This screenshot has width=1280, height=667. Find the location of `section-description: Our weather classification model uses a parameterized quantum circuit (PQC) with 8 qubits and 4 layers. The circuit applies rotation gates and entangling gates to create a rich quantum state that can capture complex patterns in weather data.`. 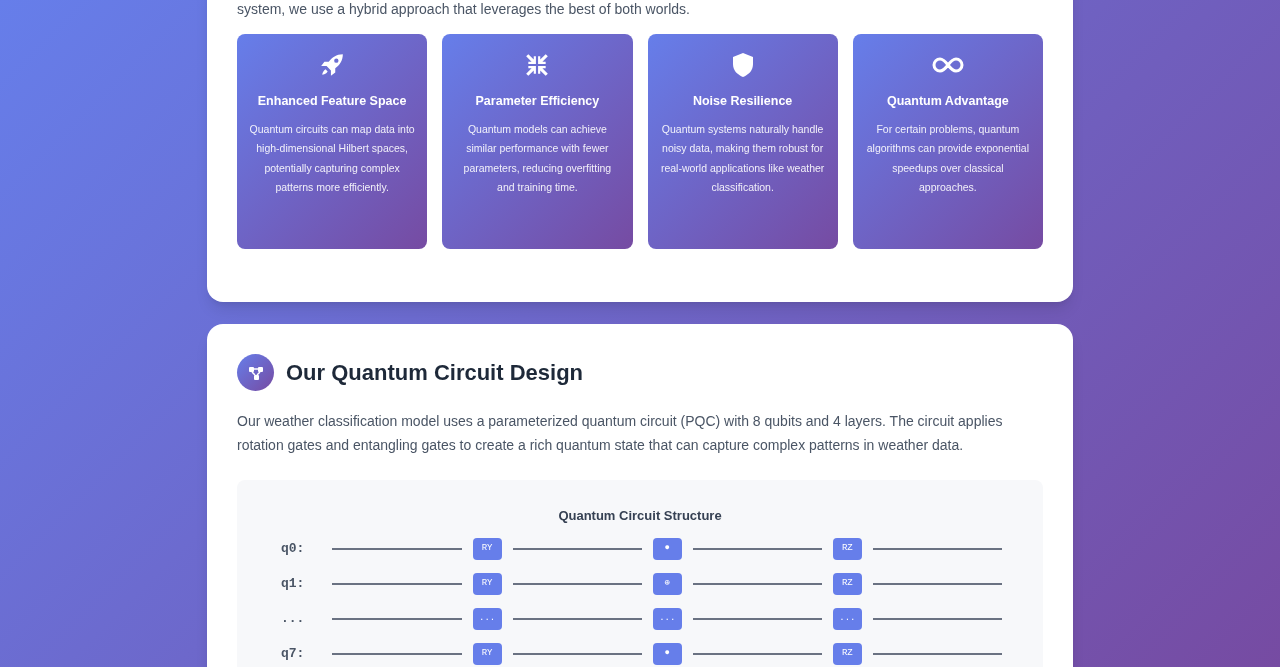

section-description: Our weather classification model uses a parameterized quantum circuit (PQC) with 8 qubits and 4 layers. The circuit applies rotation gates and entangling gates to create a rich quantum state that can capture complex patterns in weather data. is located at coordinates (620, 433).